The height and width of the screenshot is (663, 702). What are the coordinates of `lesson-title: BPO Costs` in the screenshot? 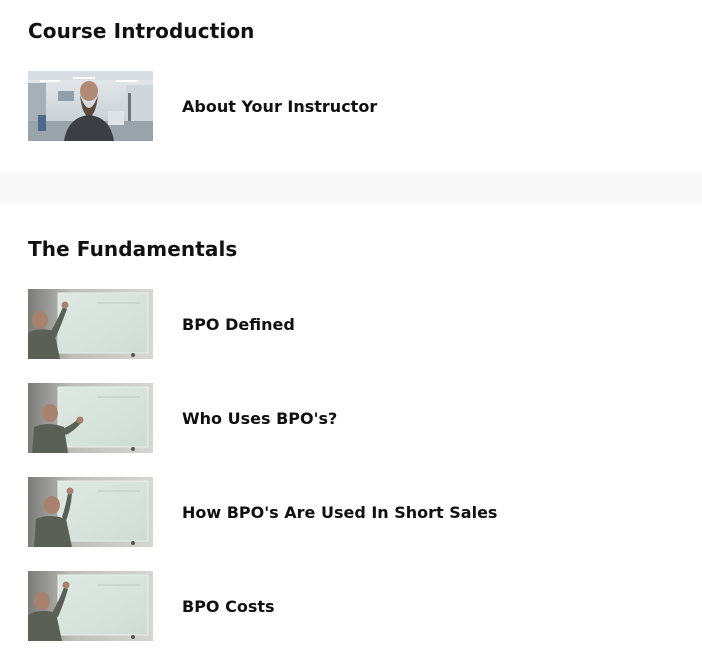 It's located at (228, 606).